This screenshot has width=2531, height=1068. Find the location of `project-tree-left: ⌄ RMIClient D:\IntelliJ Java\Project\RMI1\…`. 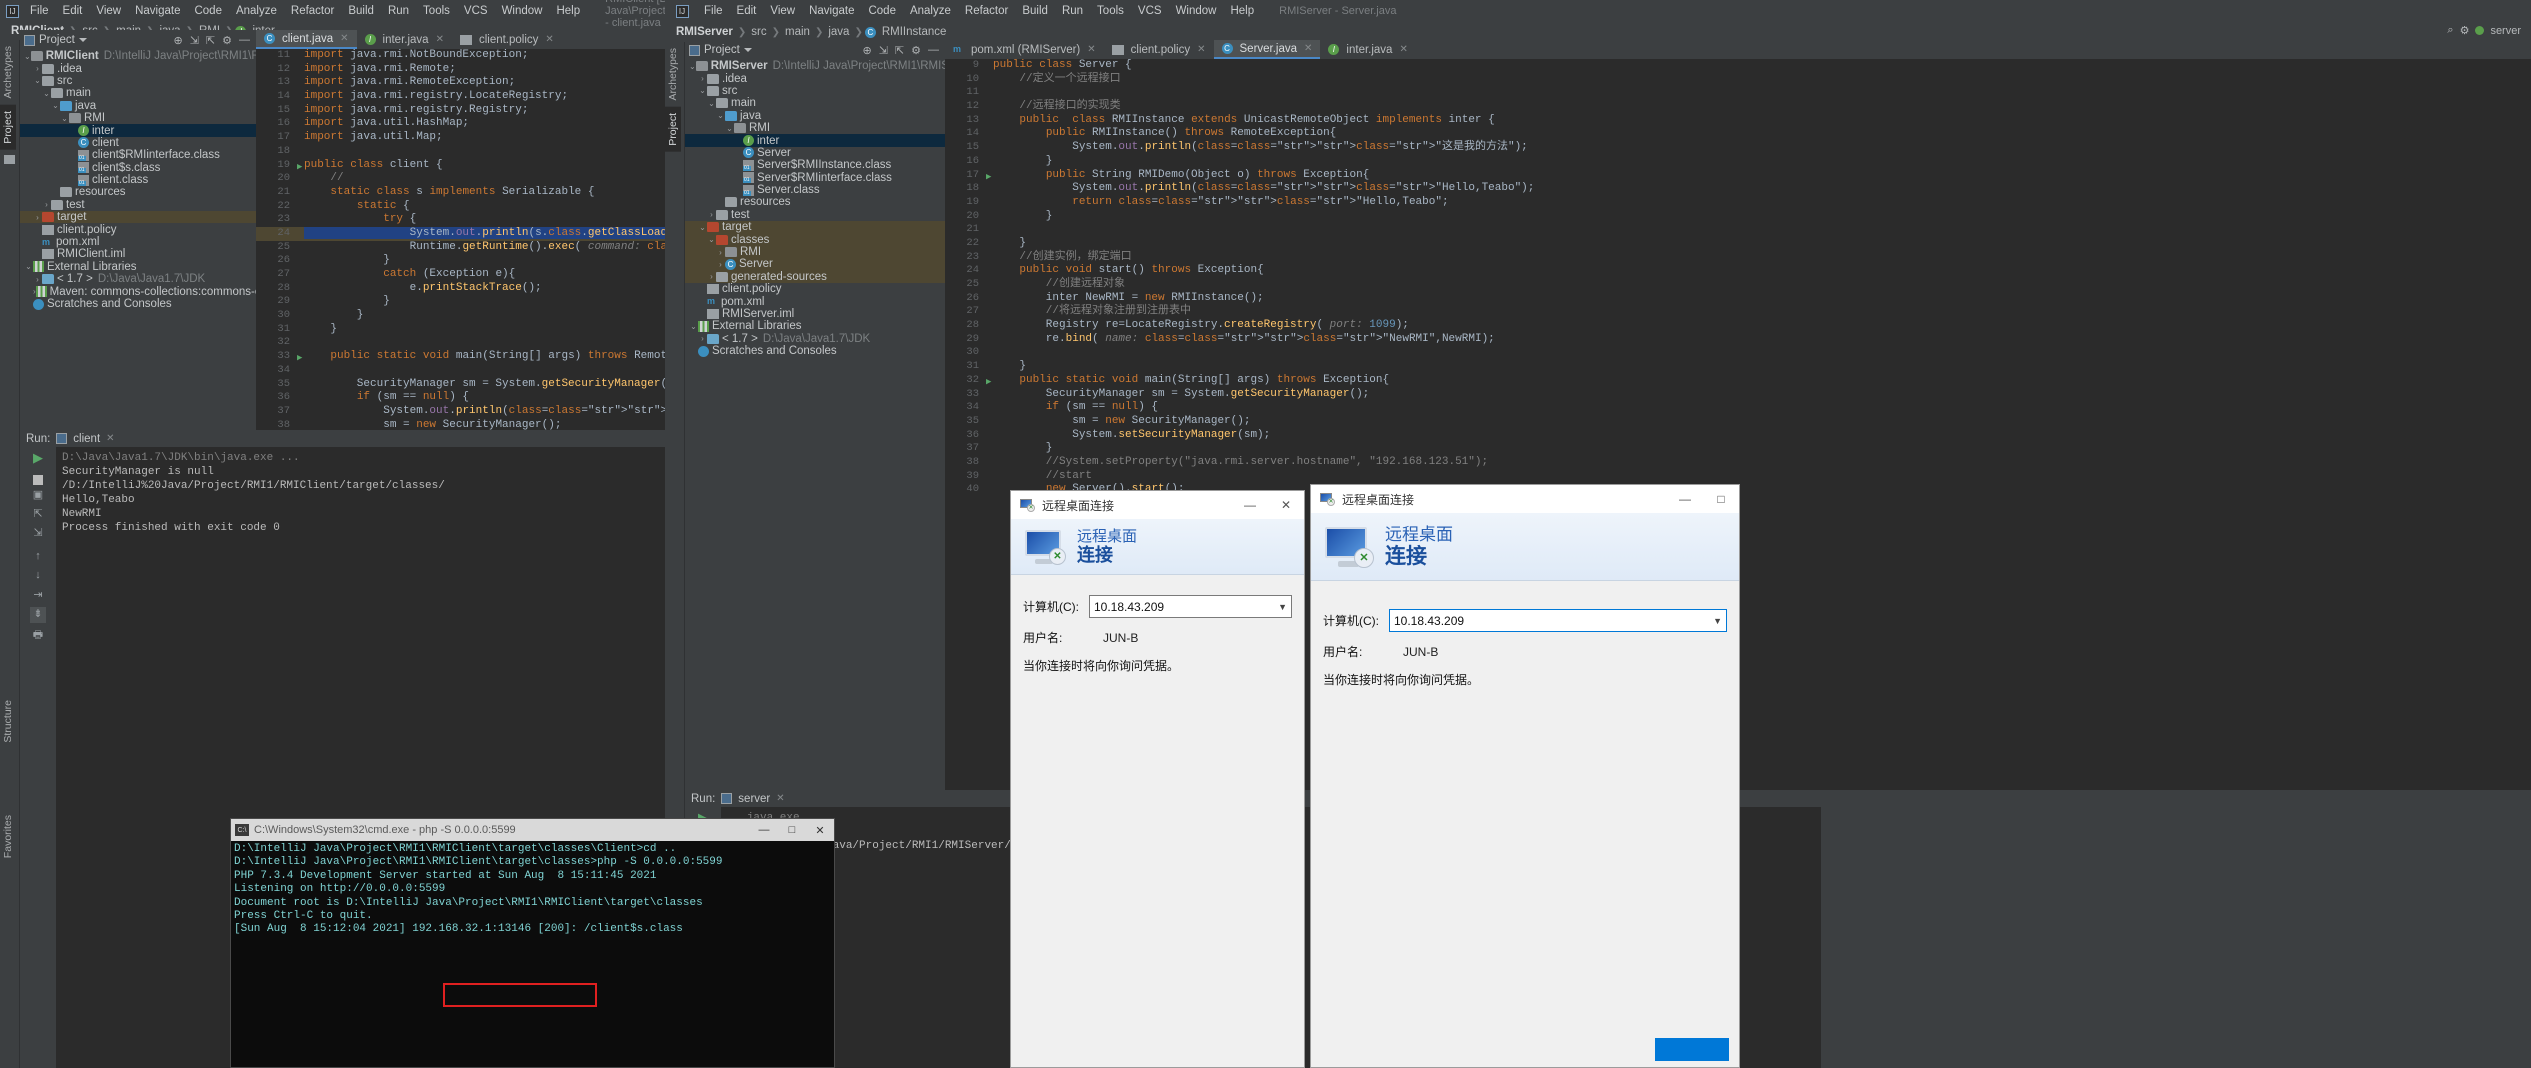

project-tree-left: ⌄ RMIClient D:\IntelliJ Java\Project\RMI1\… is located at coordinates (138, 180).